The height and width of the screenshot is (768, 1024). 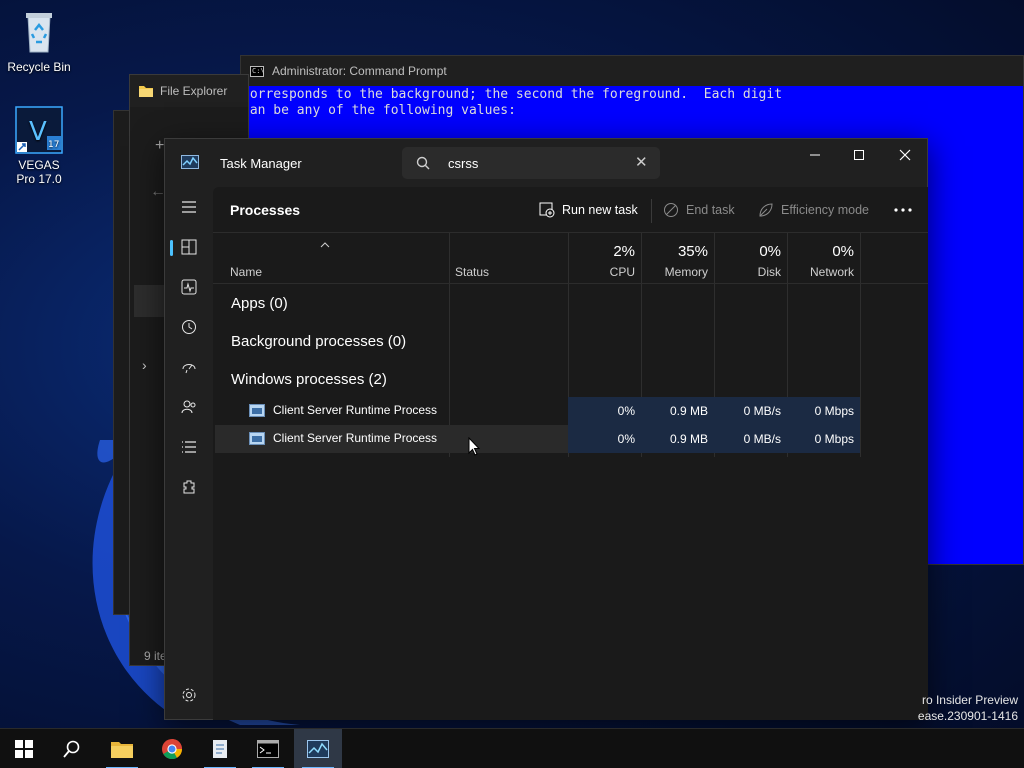 I want to click on processes-icon, so click(x=189, y=247).